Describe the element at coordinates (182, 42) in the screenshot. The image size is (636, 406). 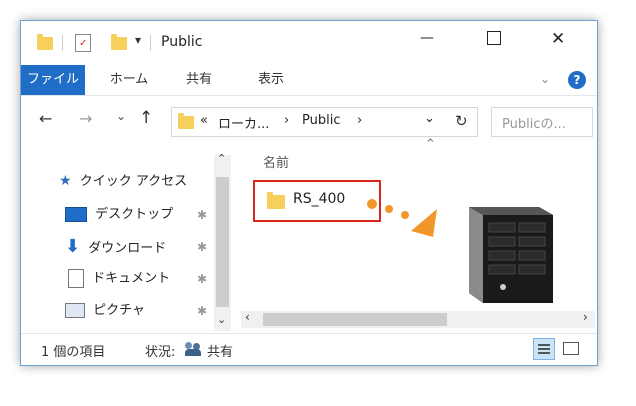
I see `window-title: Public` at that location.